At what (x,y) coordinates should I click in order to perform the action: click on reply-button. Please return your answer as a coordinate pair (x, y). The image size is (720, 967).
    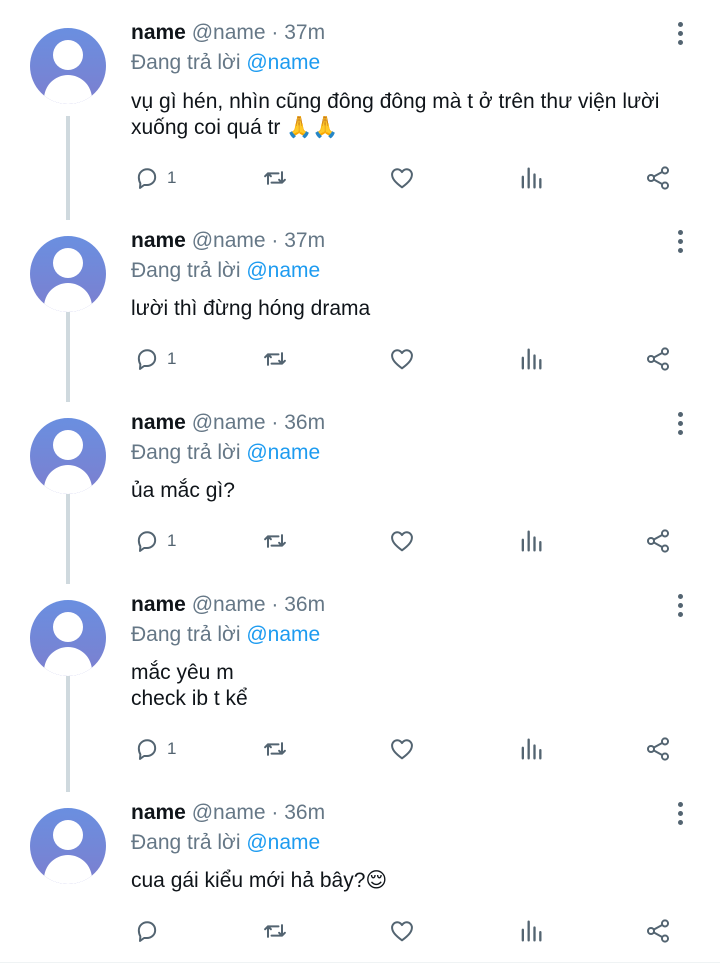
    Looking at the image, I should click on (150, 931).